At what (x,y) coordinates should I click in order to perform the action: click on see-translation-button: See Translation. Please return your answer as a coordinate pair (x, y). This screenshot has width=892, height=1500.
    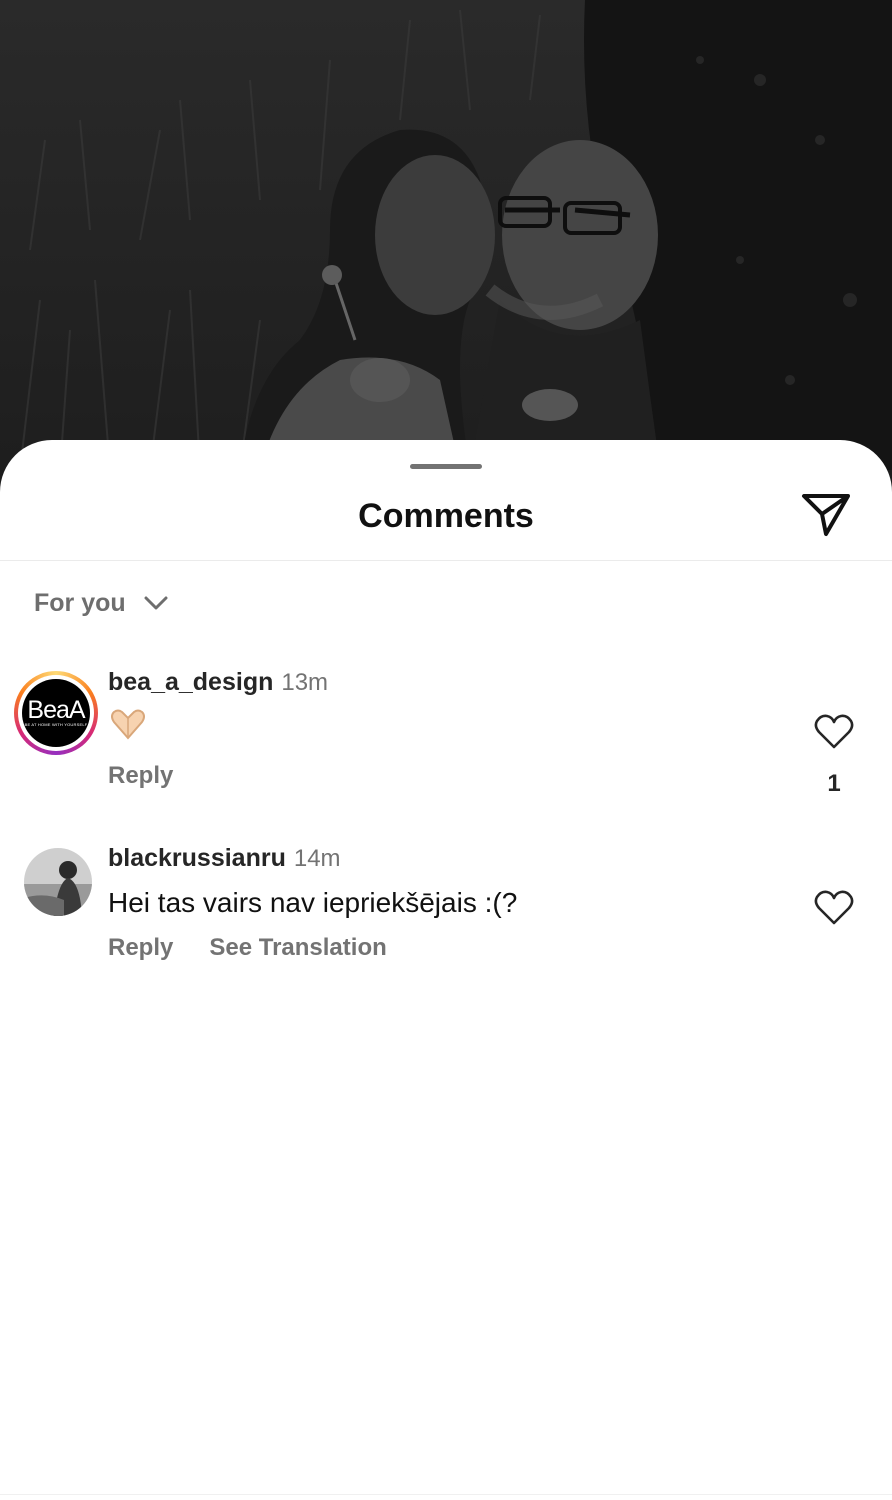
    Looking at the image, I should click on (297, 948).